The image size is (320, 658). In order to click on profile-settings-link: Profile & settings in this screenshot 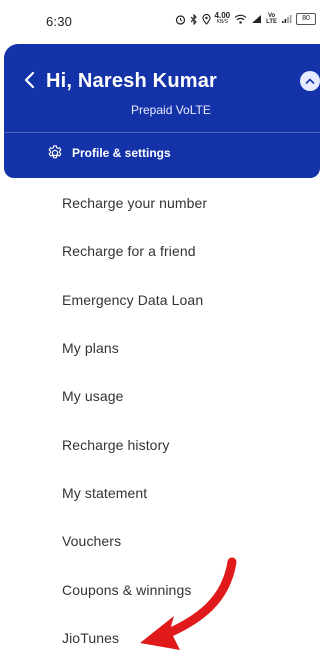, I will do `click(108, 153)`.